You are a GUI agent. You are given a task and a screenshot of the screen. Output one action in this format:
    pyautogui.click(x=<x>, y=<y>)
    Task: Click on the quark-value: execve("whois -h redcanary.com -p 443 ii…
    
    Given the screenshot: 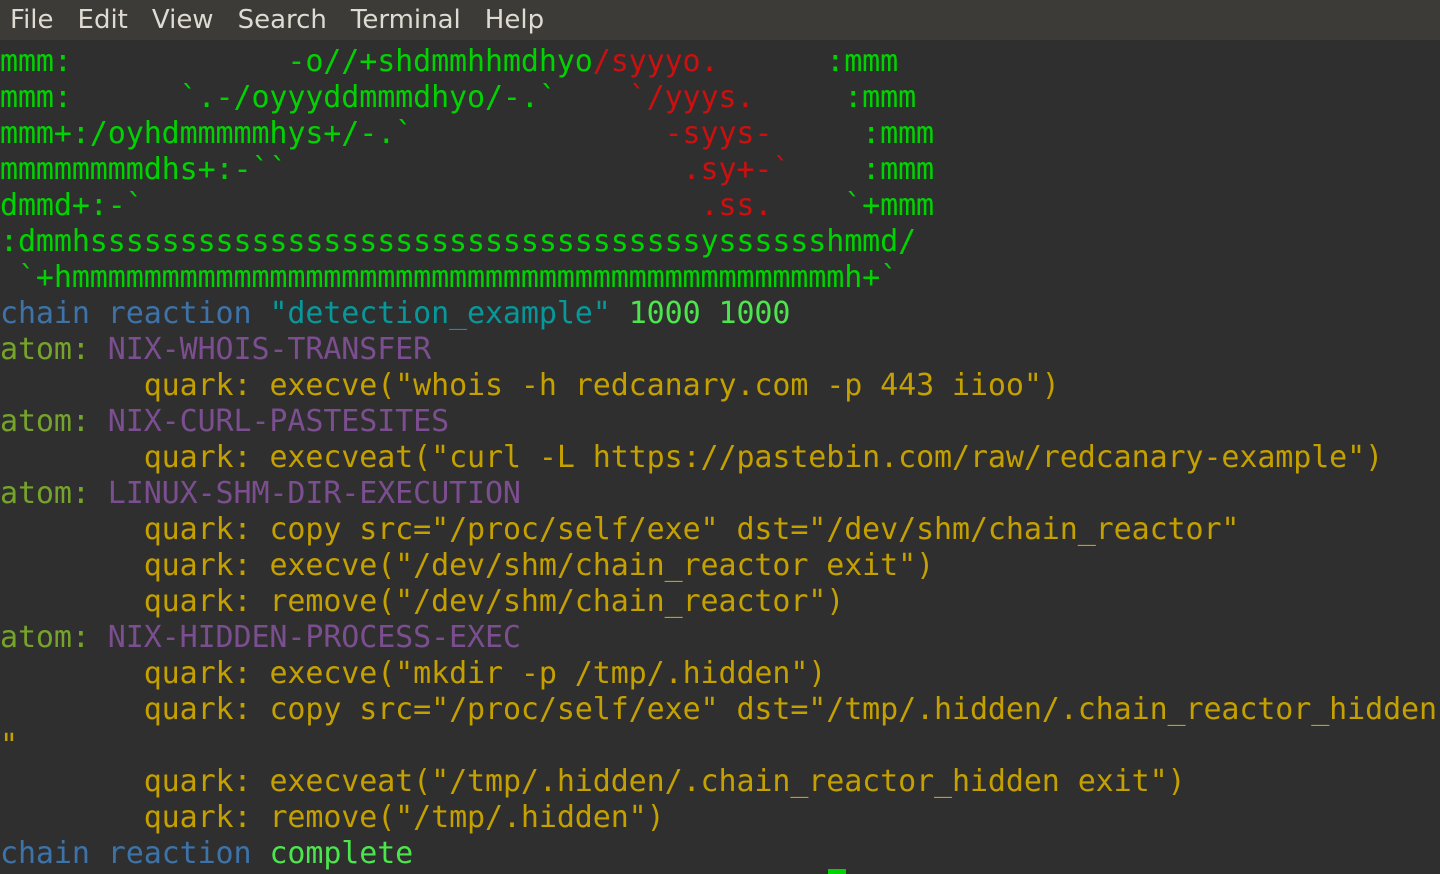 What is the action you would take?
    pyautogui.click(x=664, y=385)
    